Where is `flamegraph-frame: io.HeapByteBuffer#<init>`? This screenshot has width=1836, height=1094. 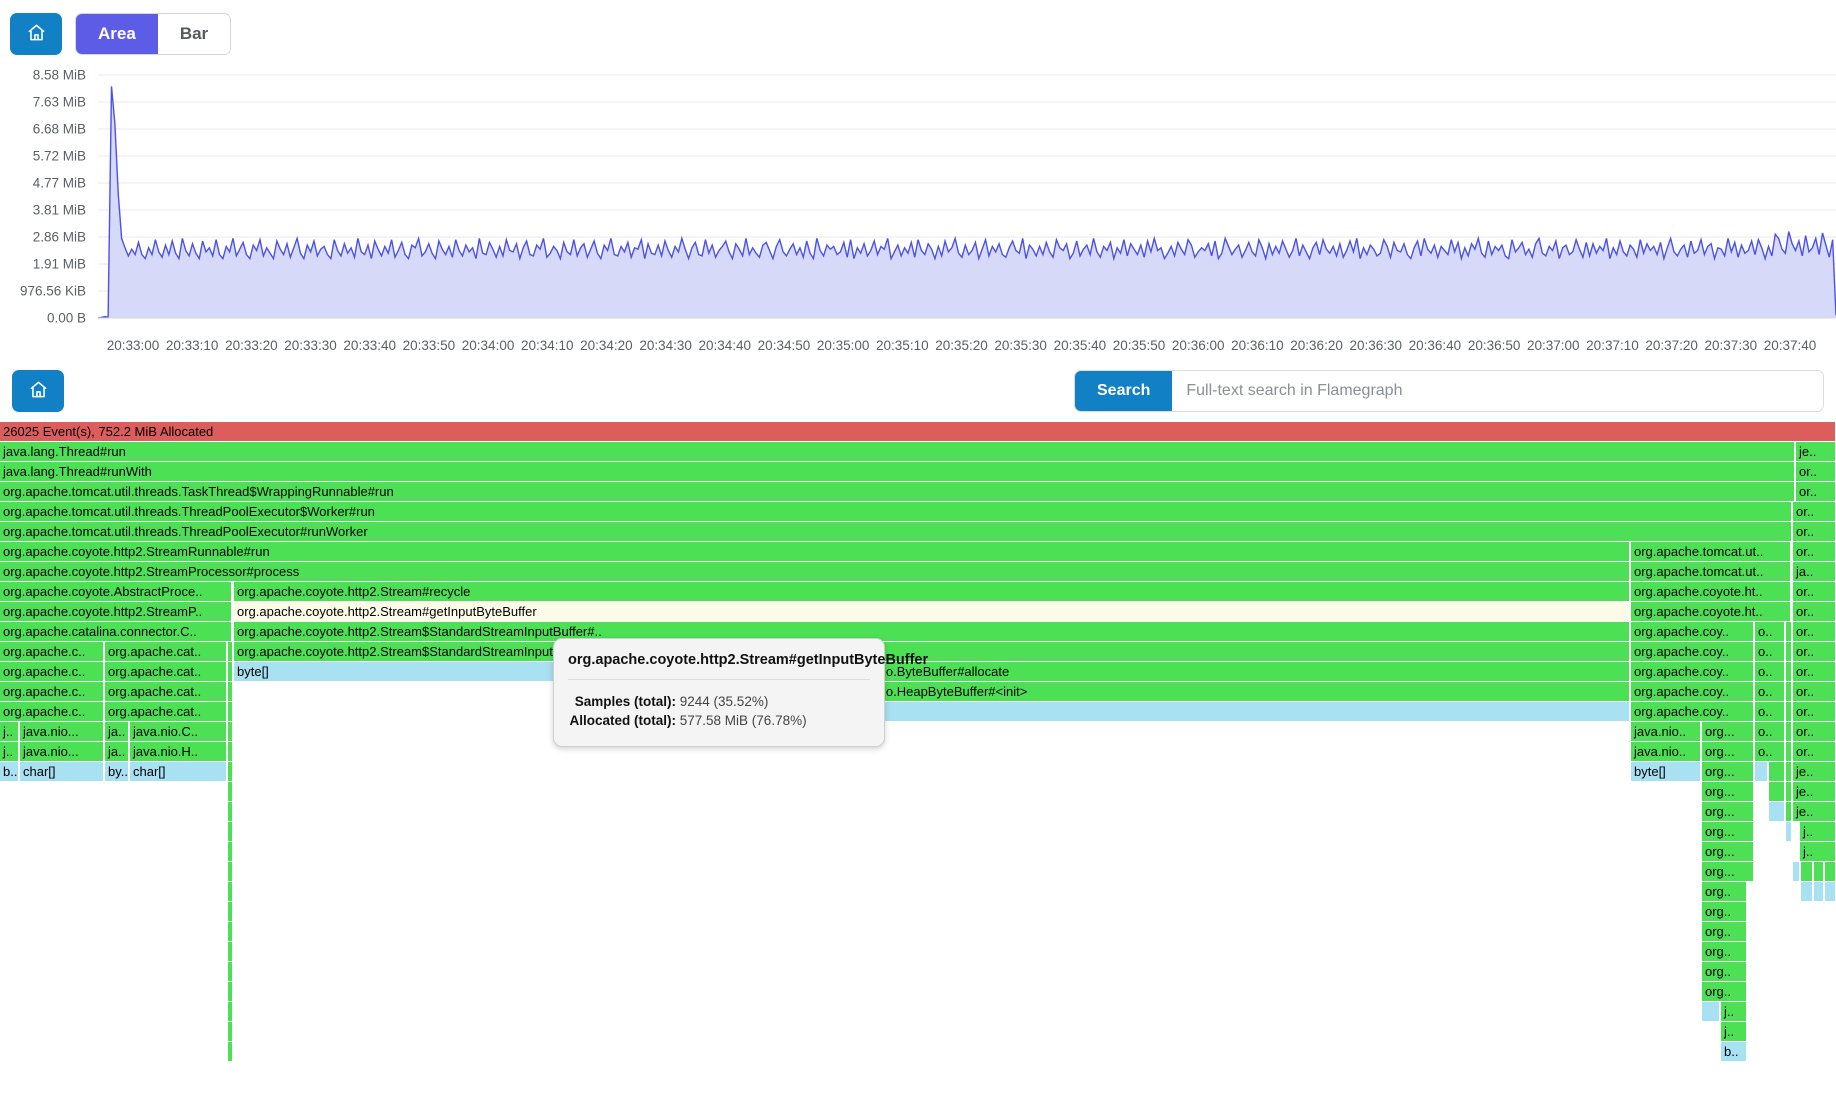 flamegraph-frame: io.HeapByteBuffer#<init> is located at coordinates (1255, 691).